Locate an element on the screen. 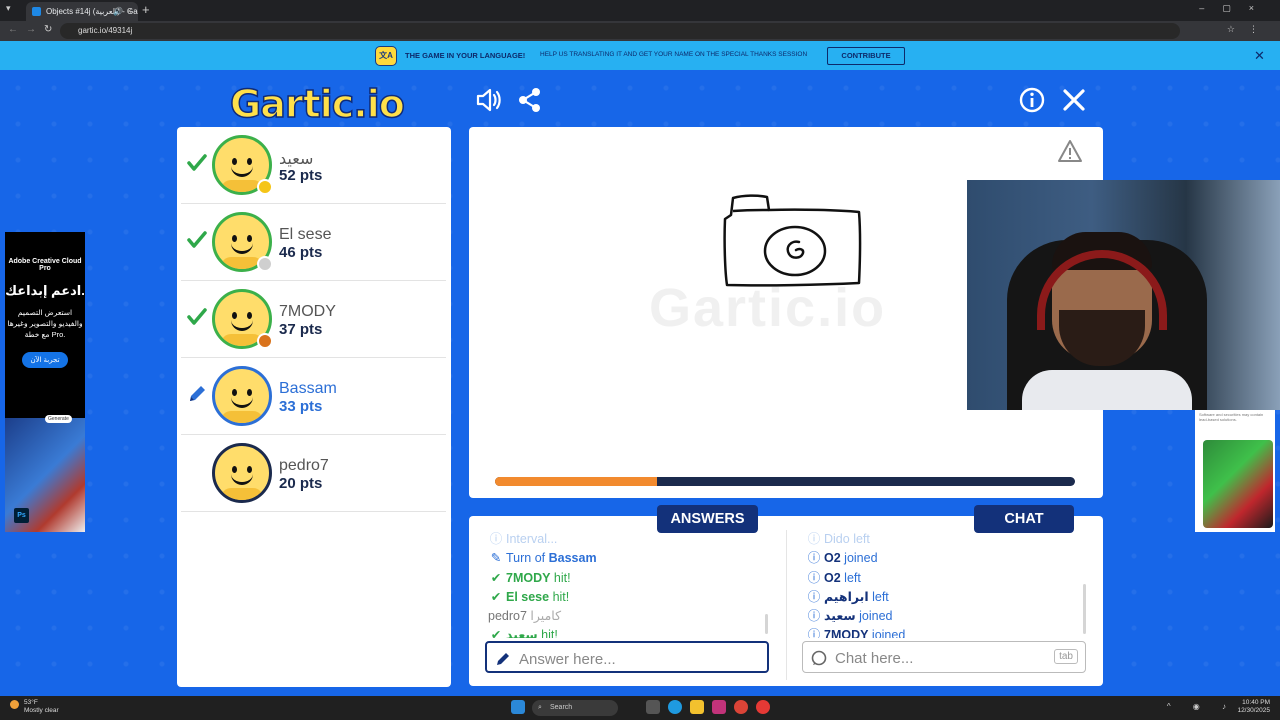  file-explorer-icon is located at coordinates (697, 707).